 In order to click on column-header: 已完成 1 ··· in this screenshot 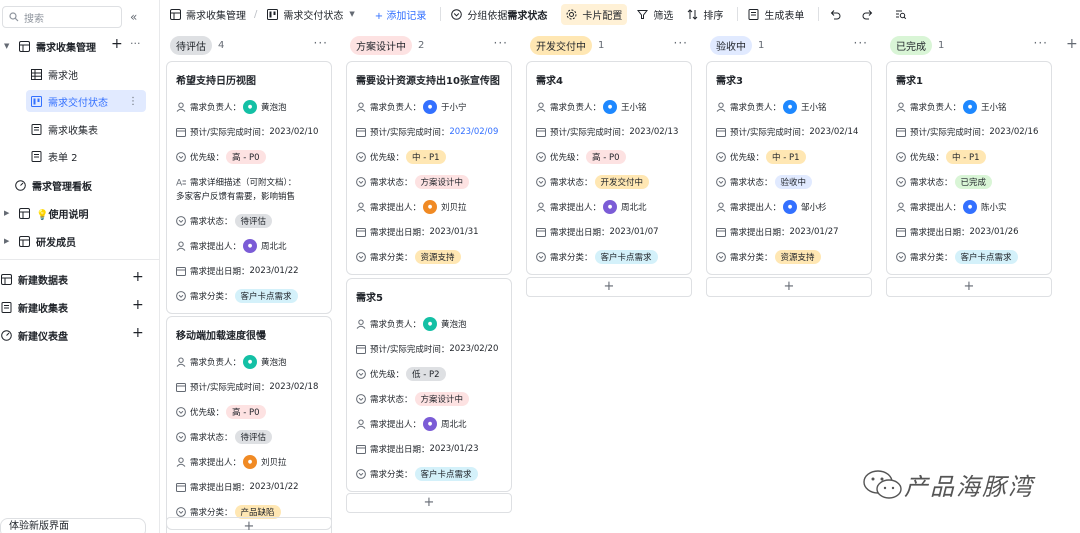, I will do `click(970, 45)`.